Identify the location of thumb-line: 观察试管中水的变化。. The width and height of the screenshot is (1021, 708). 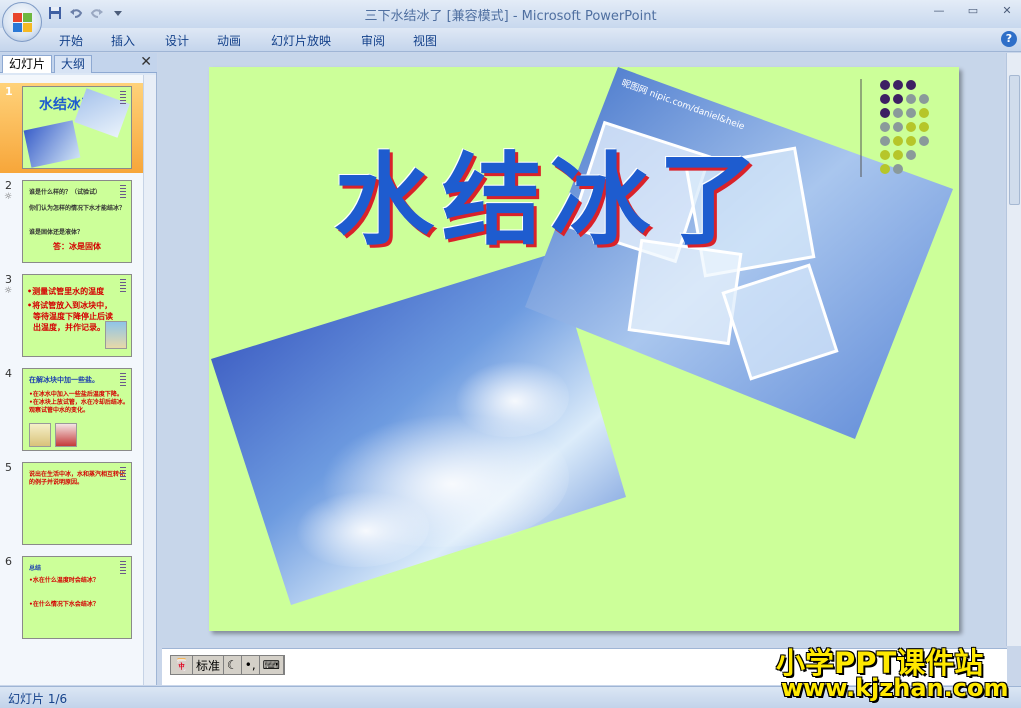
(59, 410).